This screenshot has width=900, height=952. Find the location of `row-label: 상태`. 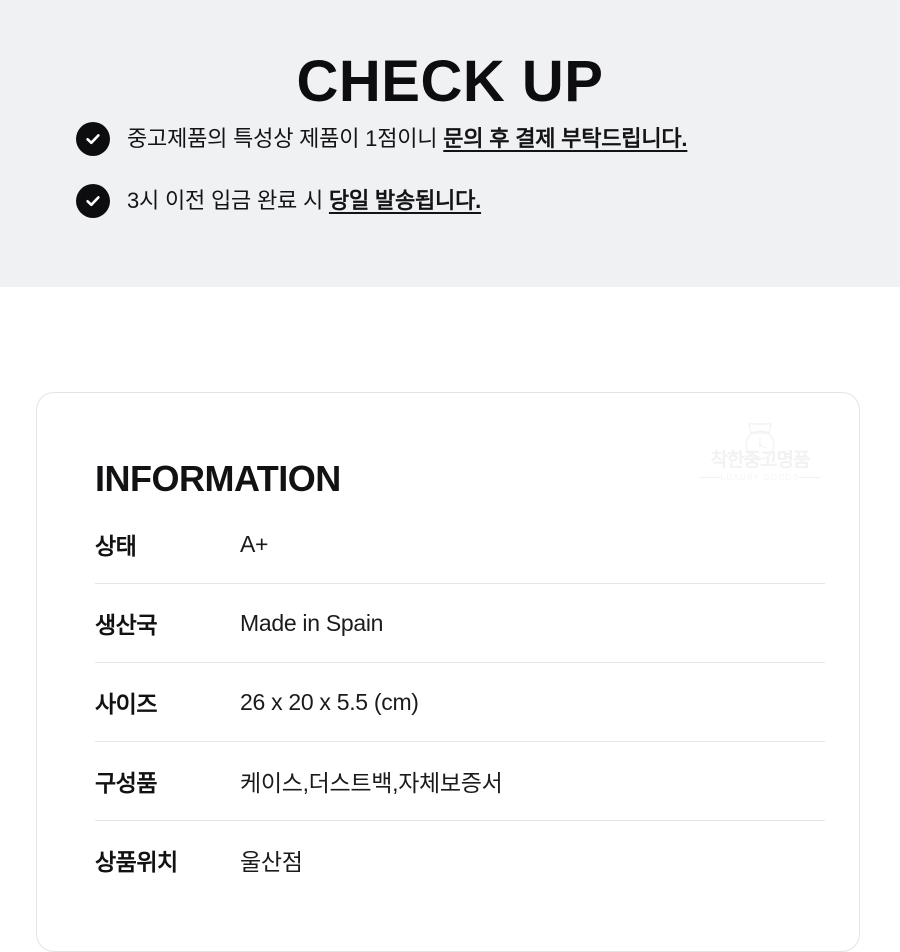

row-label: 상태 is located at coordinates (116, 546).